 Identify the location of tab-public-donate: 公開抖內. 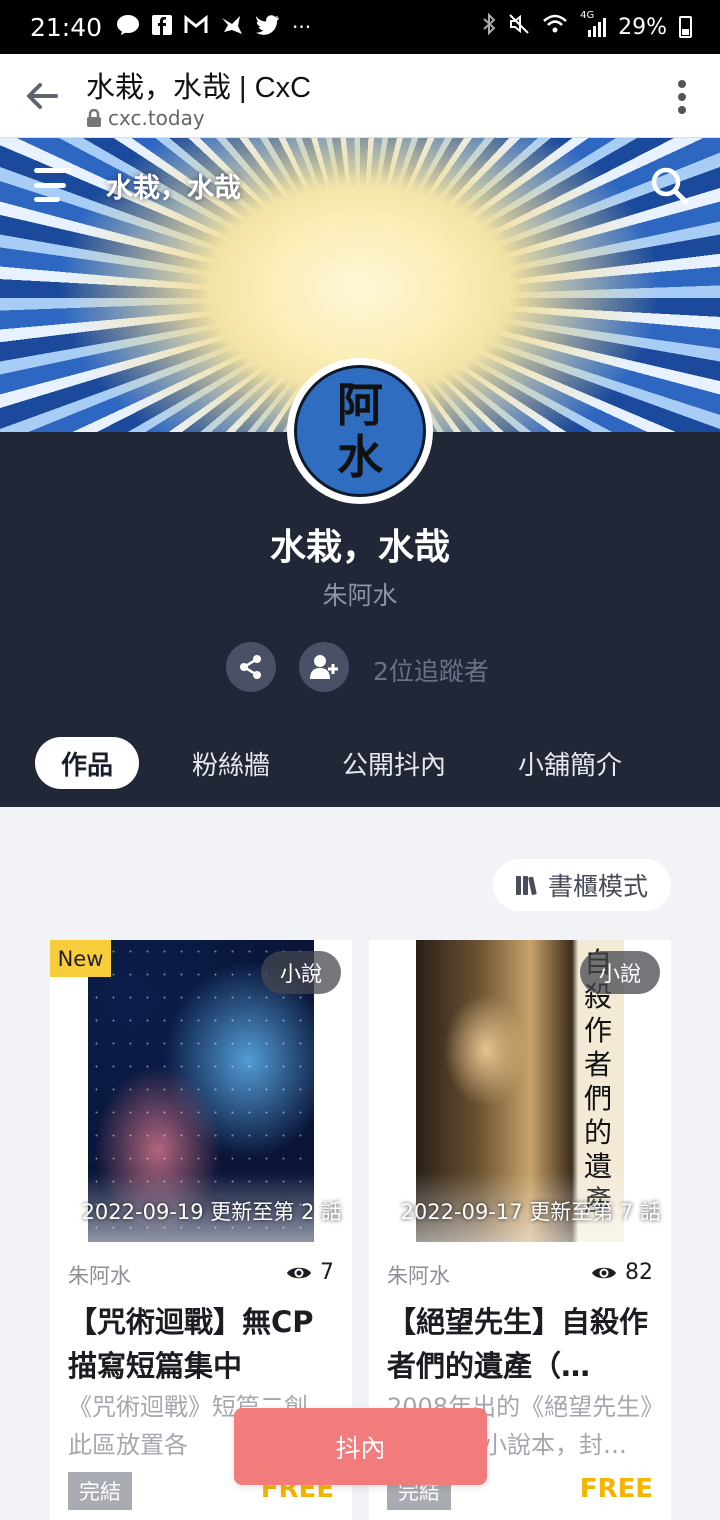
(394, 763).